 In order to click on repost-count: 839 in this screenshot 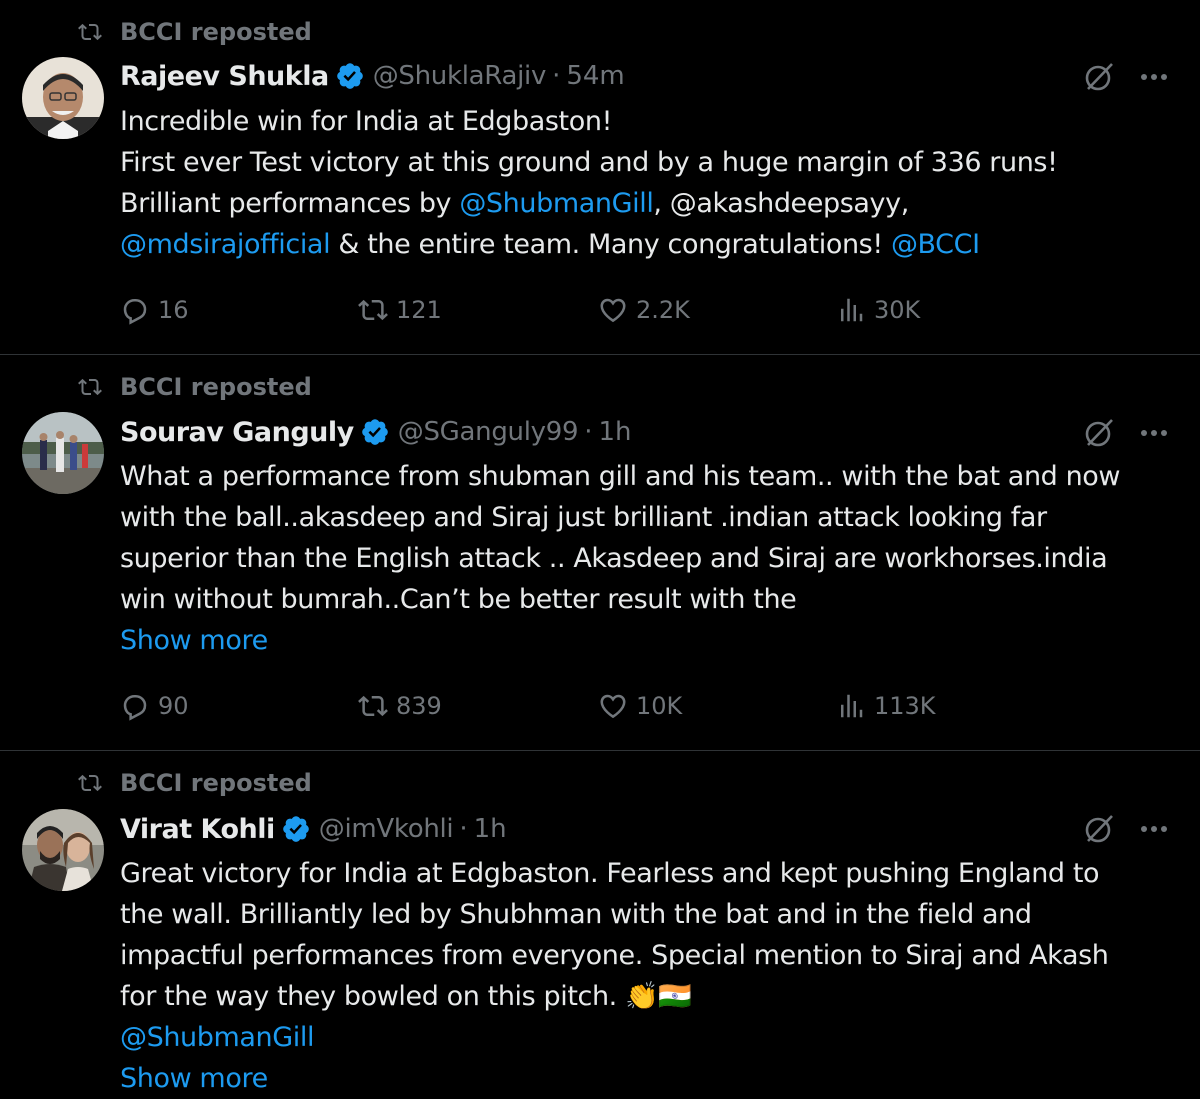, I will do `click(419, 706)`.